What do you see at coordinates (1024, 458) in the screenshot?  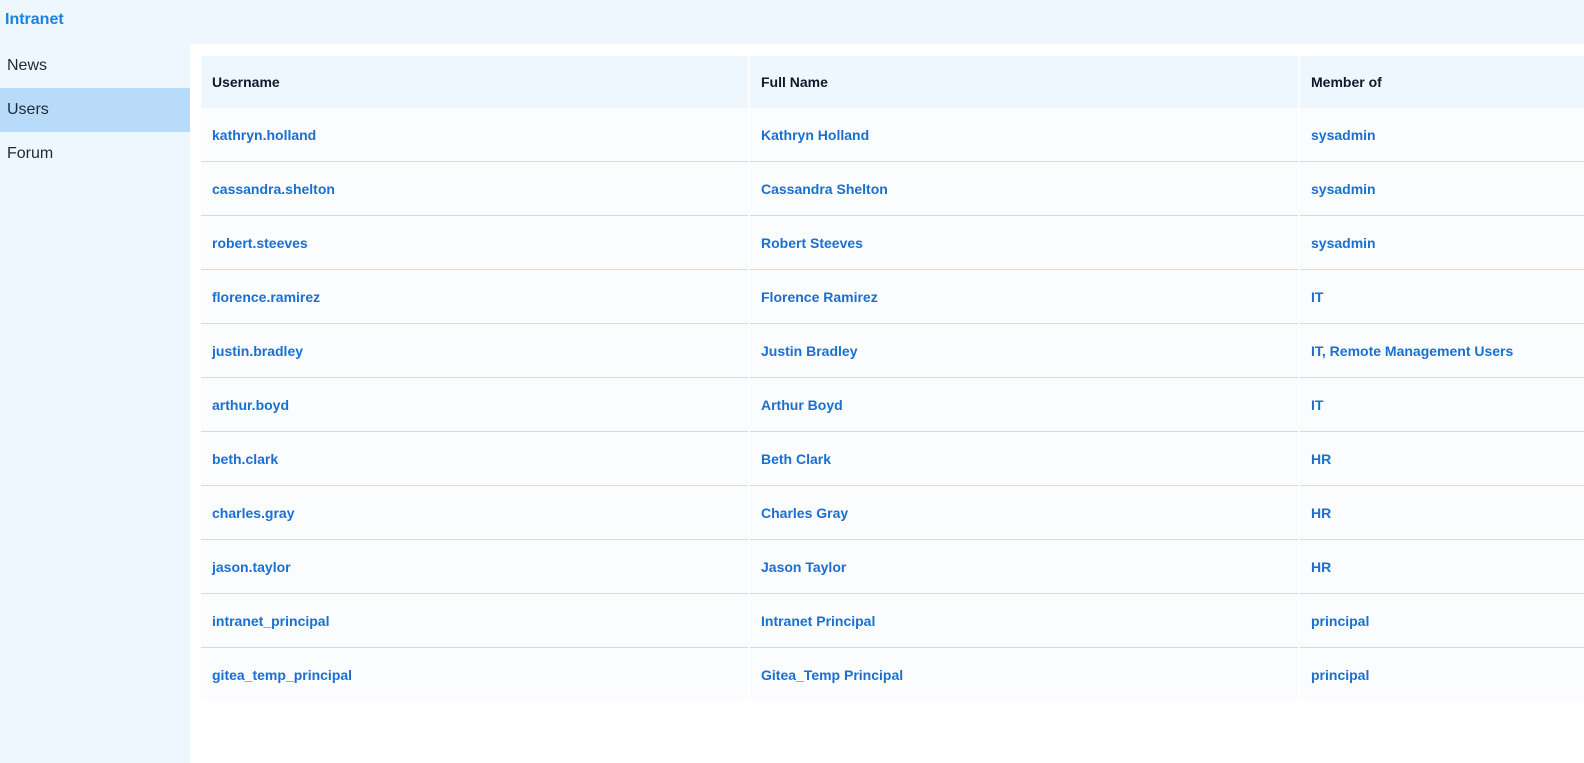 I see `table-cell: Beth Clark` at bounding box center [1024, 458].